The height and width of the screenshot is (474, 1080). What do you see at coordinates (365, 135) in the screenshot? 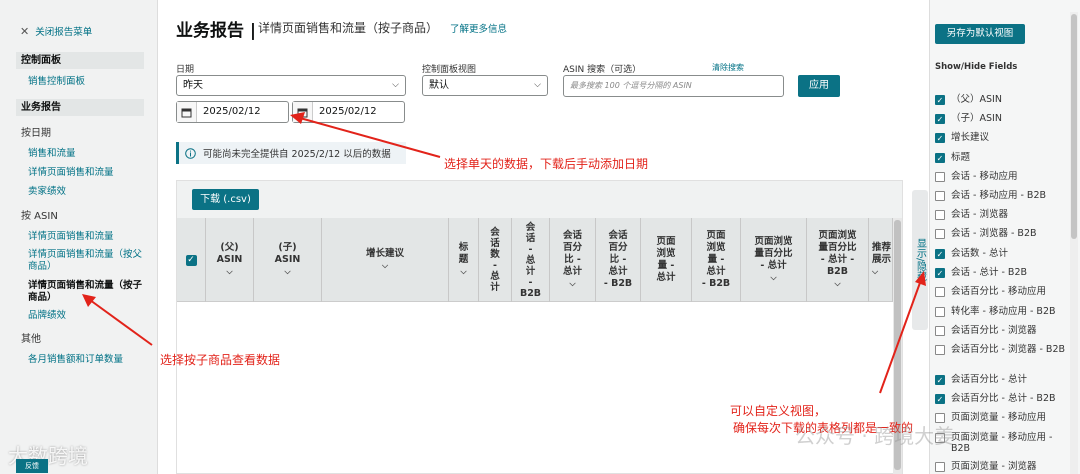
I see `arrow-to-date` at bounding box center [365, 135].